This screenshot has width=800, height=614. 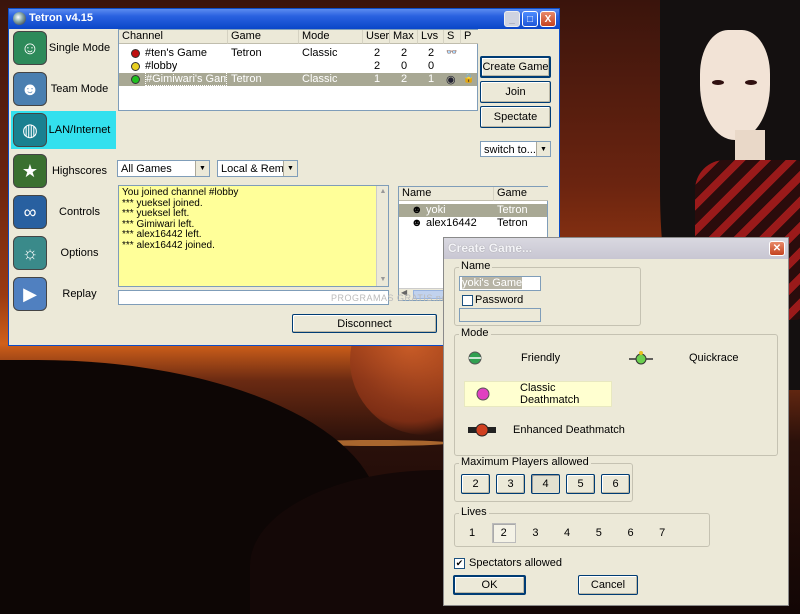 What do you see at coordinates (135, 79) in the screenshot?
I see `status-dot-icon` at bounding box center [135, 79].